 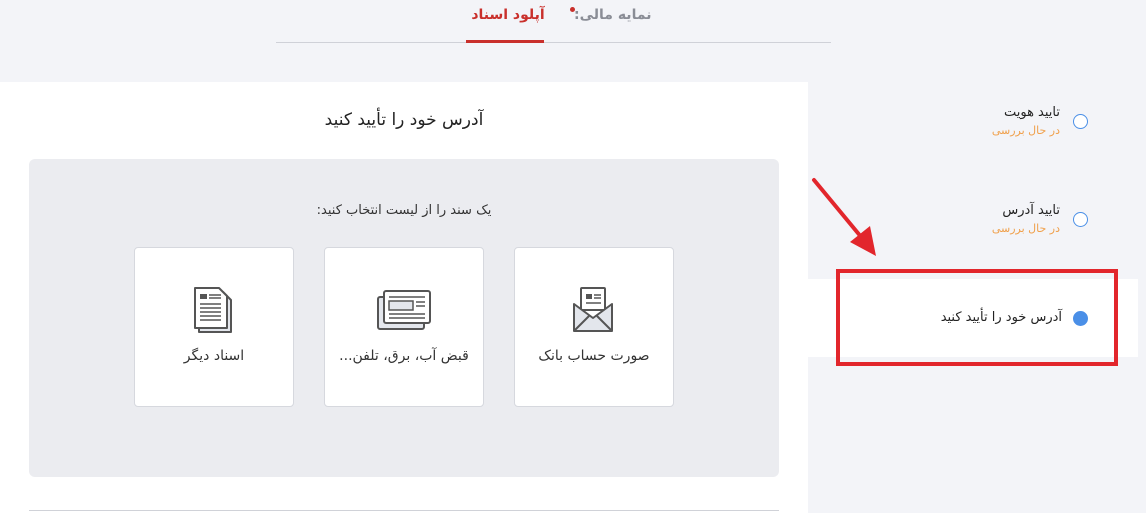 What do you see at coordinates (404, 210) in the screenshot?
I see `select-prompt: یک سند را از لیست انتخاب کنید:` at bounding box center [404, 210].